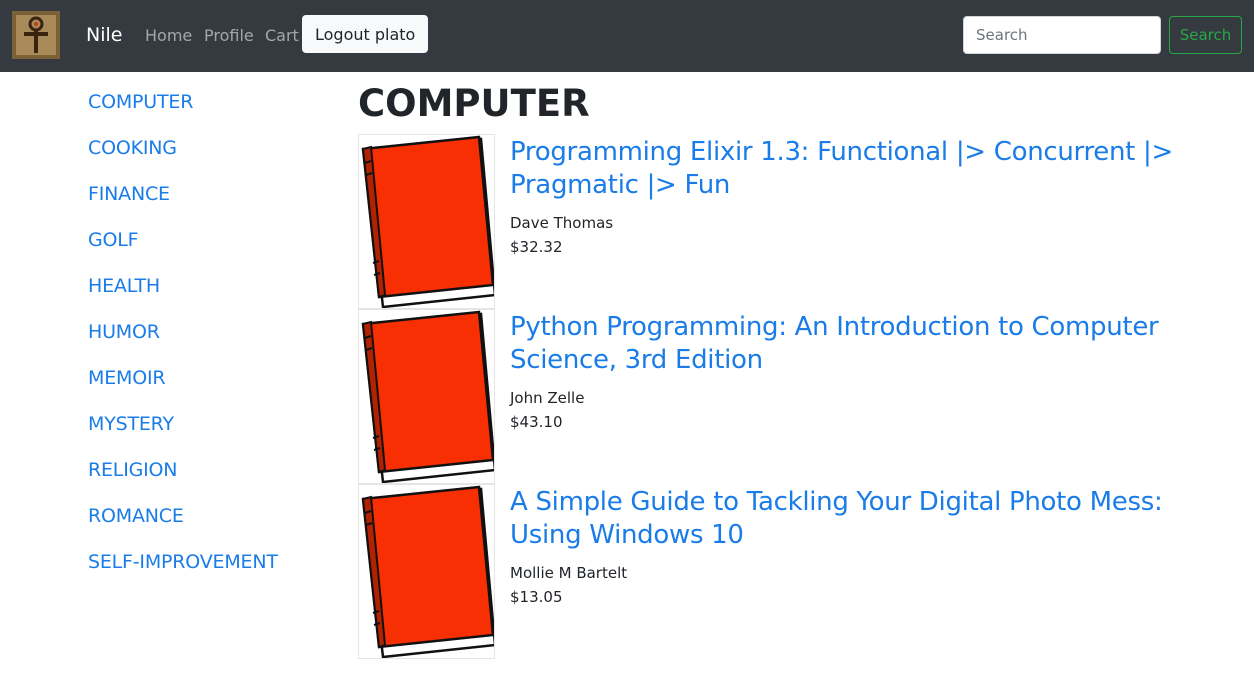 Image resolution: width=1254 pixels, height=684 pixels. What do you see at coordinates (536, 247) in the screenshot?
I see `book-price: $32.32` at bounding box center [536, 247].